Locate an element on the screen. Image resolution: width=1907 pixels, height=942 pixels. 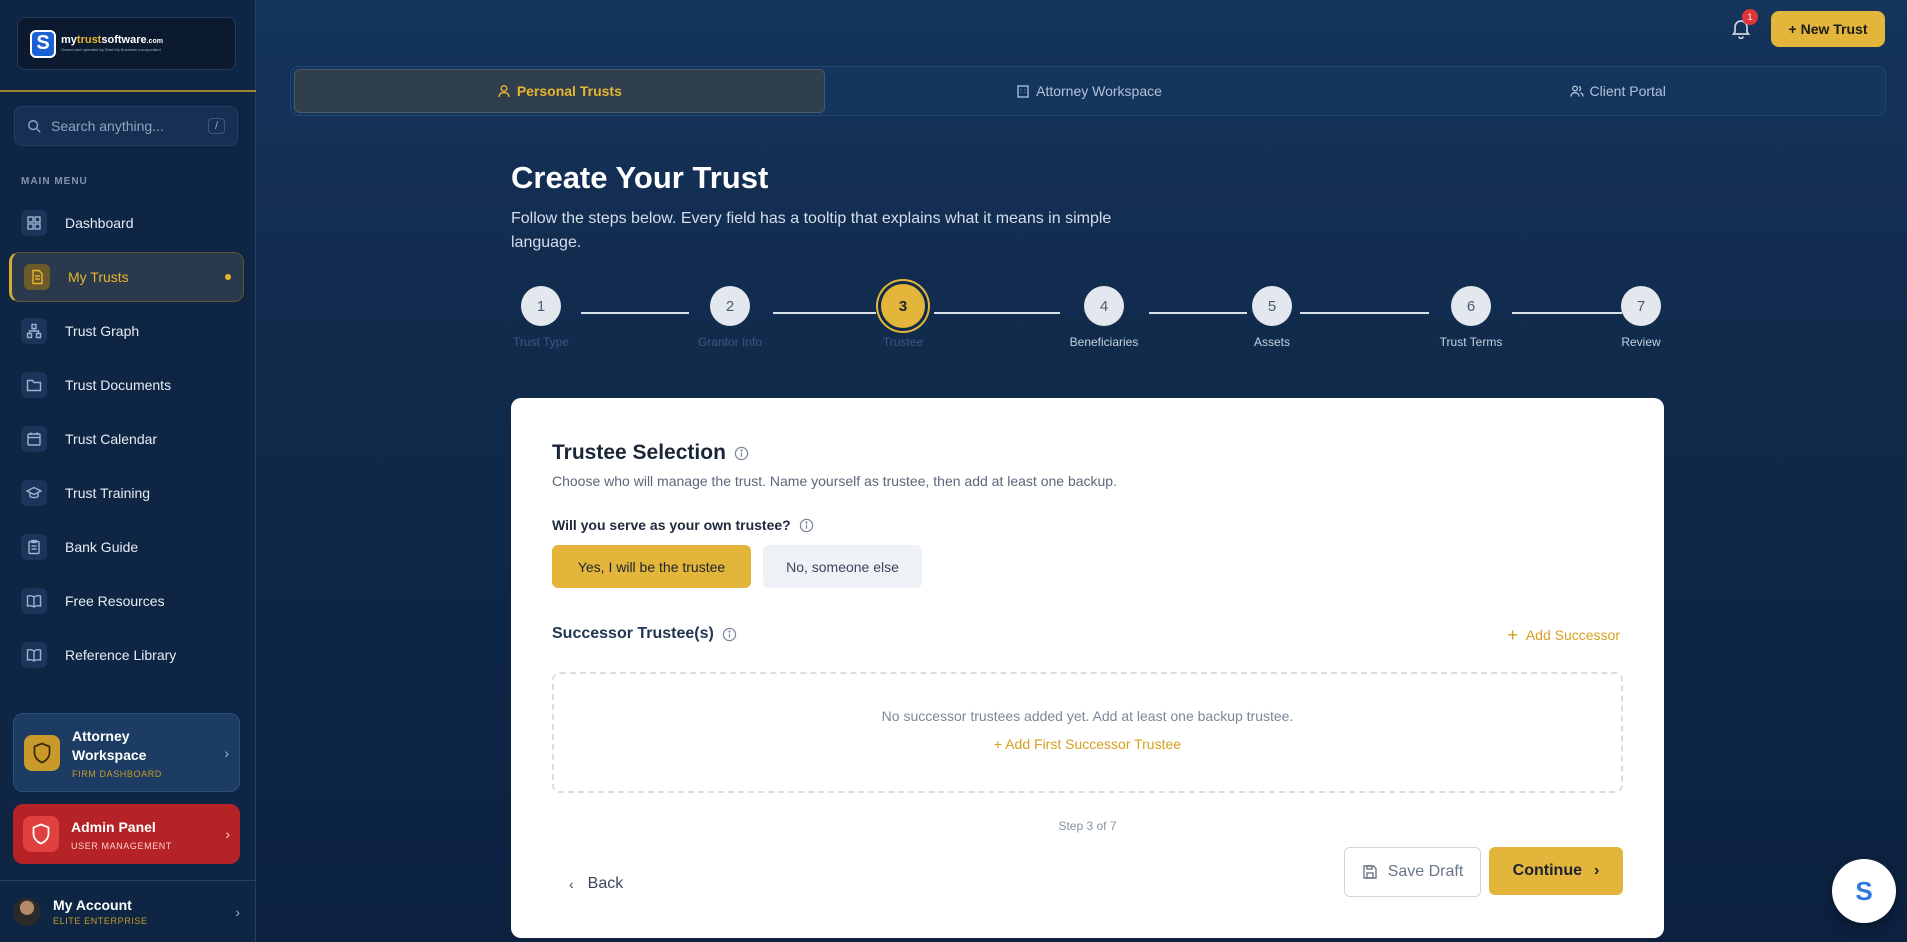
add-successor-button: + Add Successor is located at coordinates (1563, 635).